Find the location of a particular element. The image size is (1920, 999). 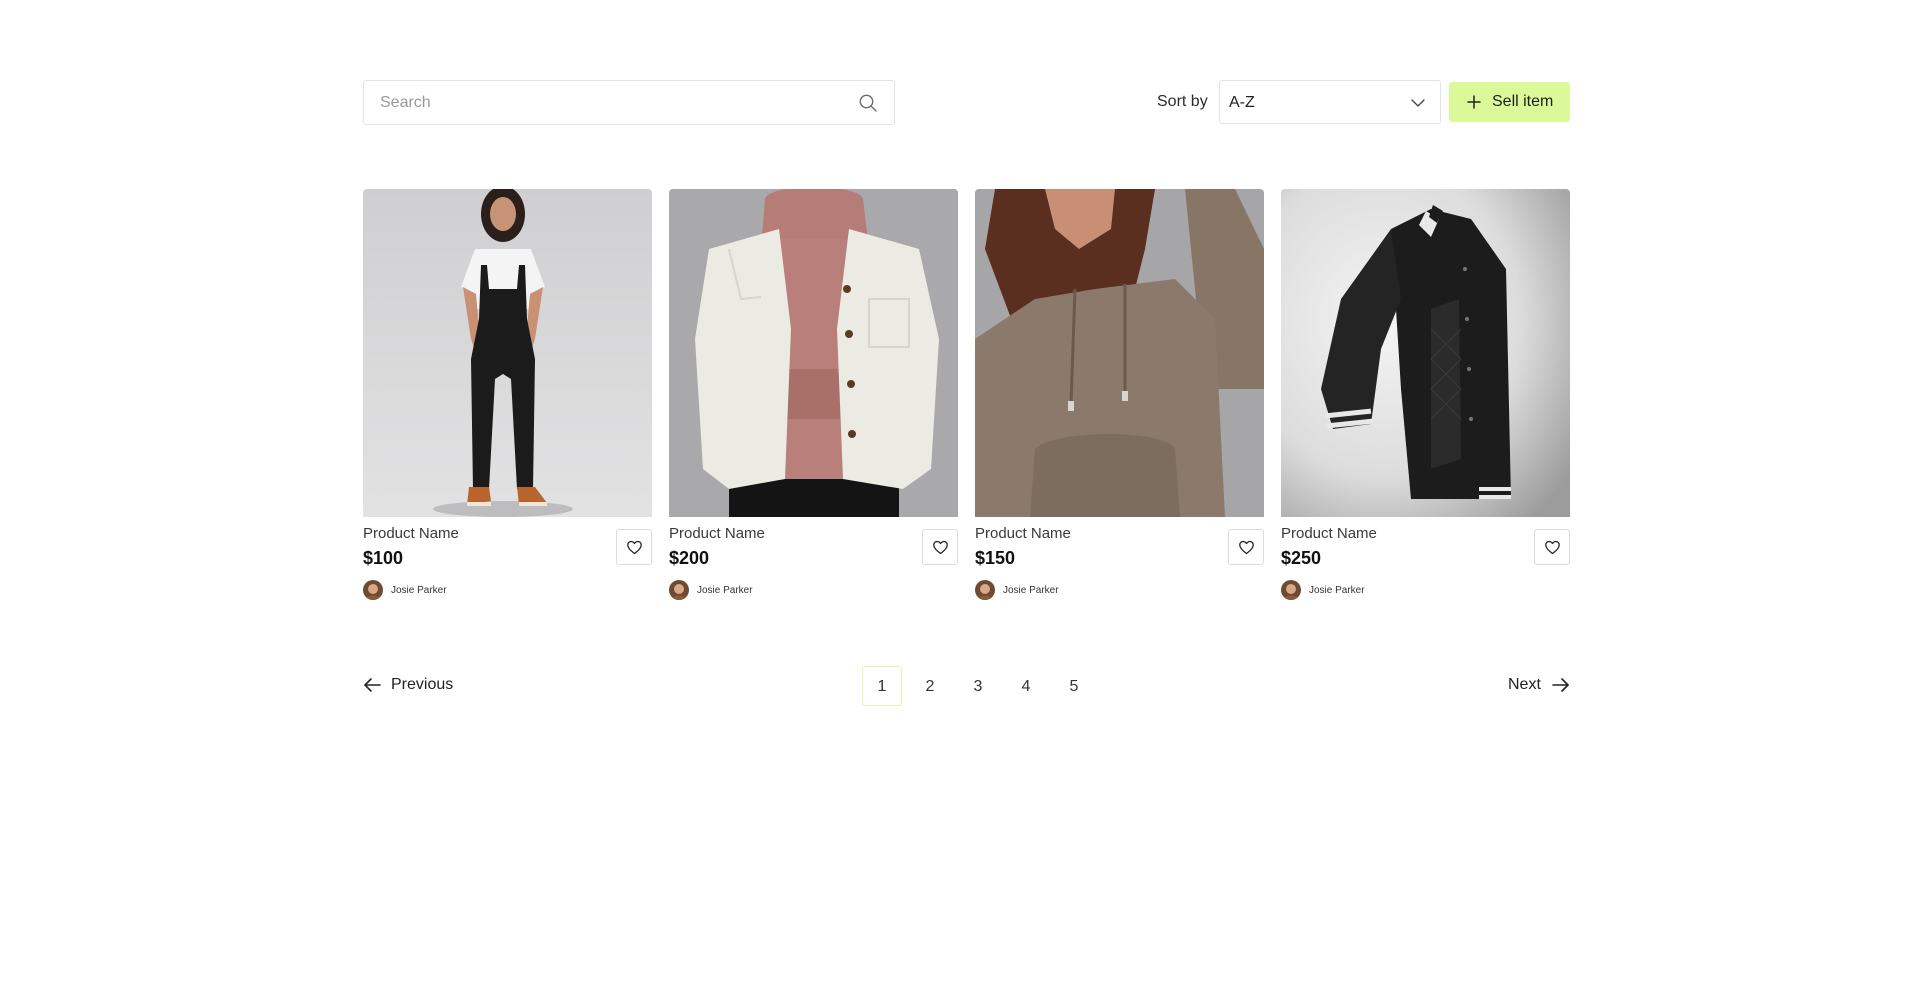

page-number-1: 1 is located at coordinates (882, 686).